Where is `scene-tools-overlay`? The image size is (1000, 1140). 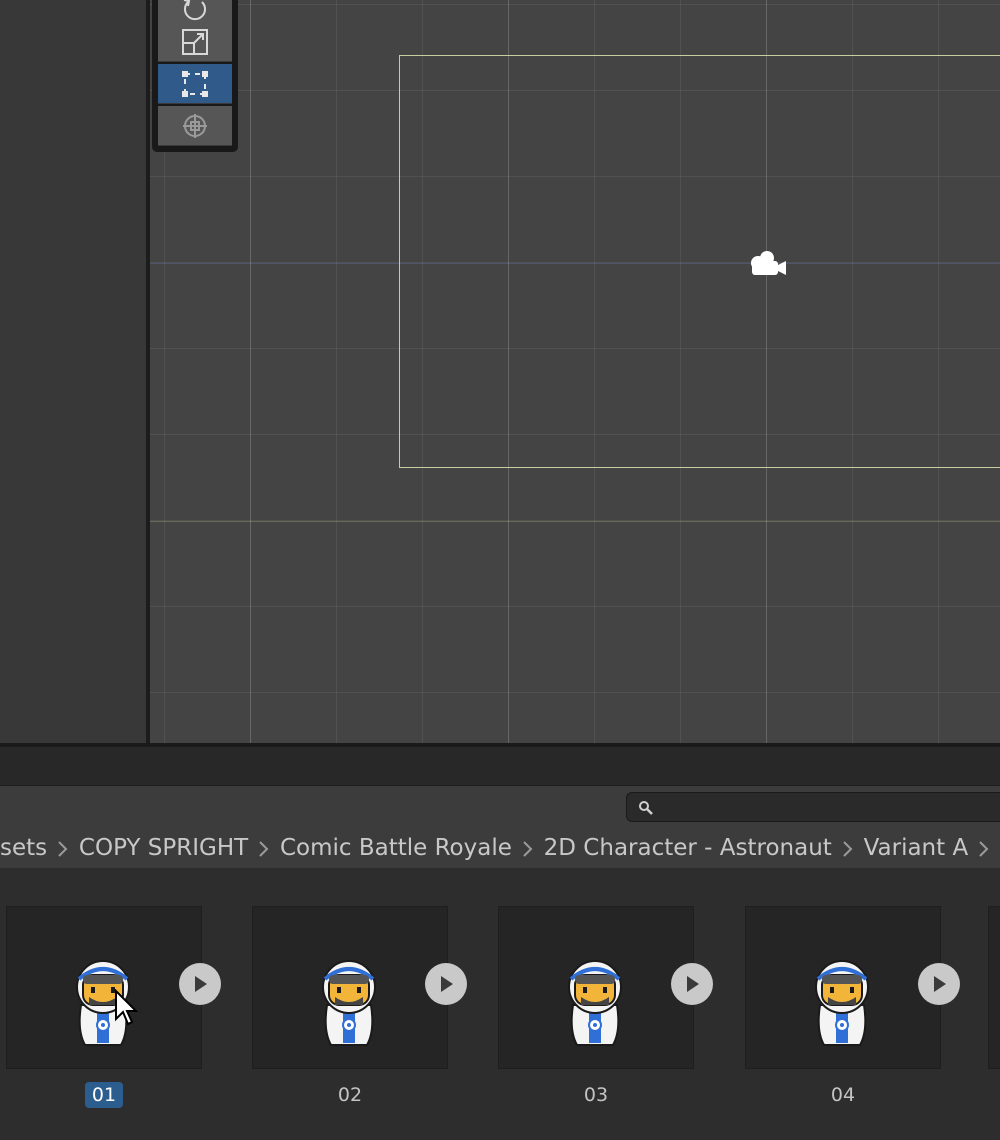 scene-tools-overlay is located at coordinates (195, 76).